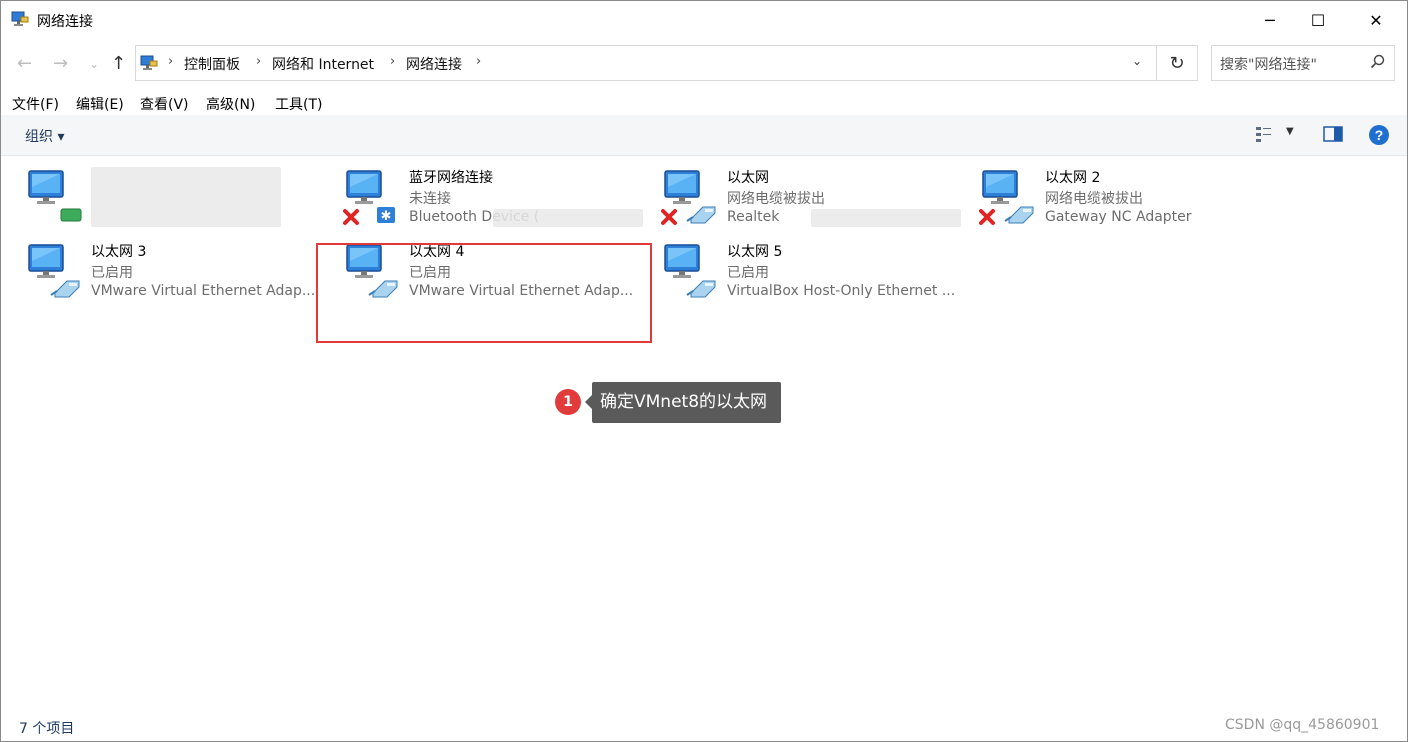 The width and height of the screenshot is (1408, 742). I want to click on change-view-icon, so click(1264, 134).